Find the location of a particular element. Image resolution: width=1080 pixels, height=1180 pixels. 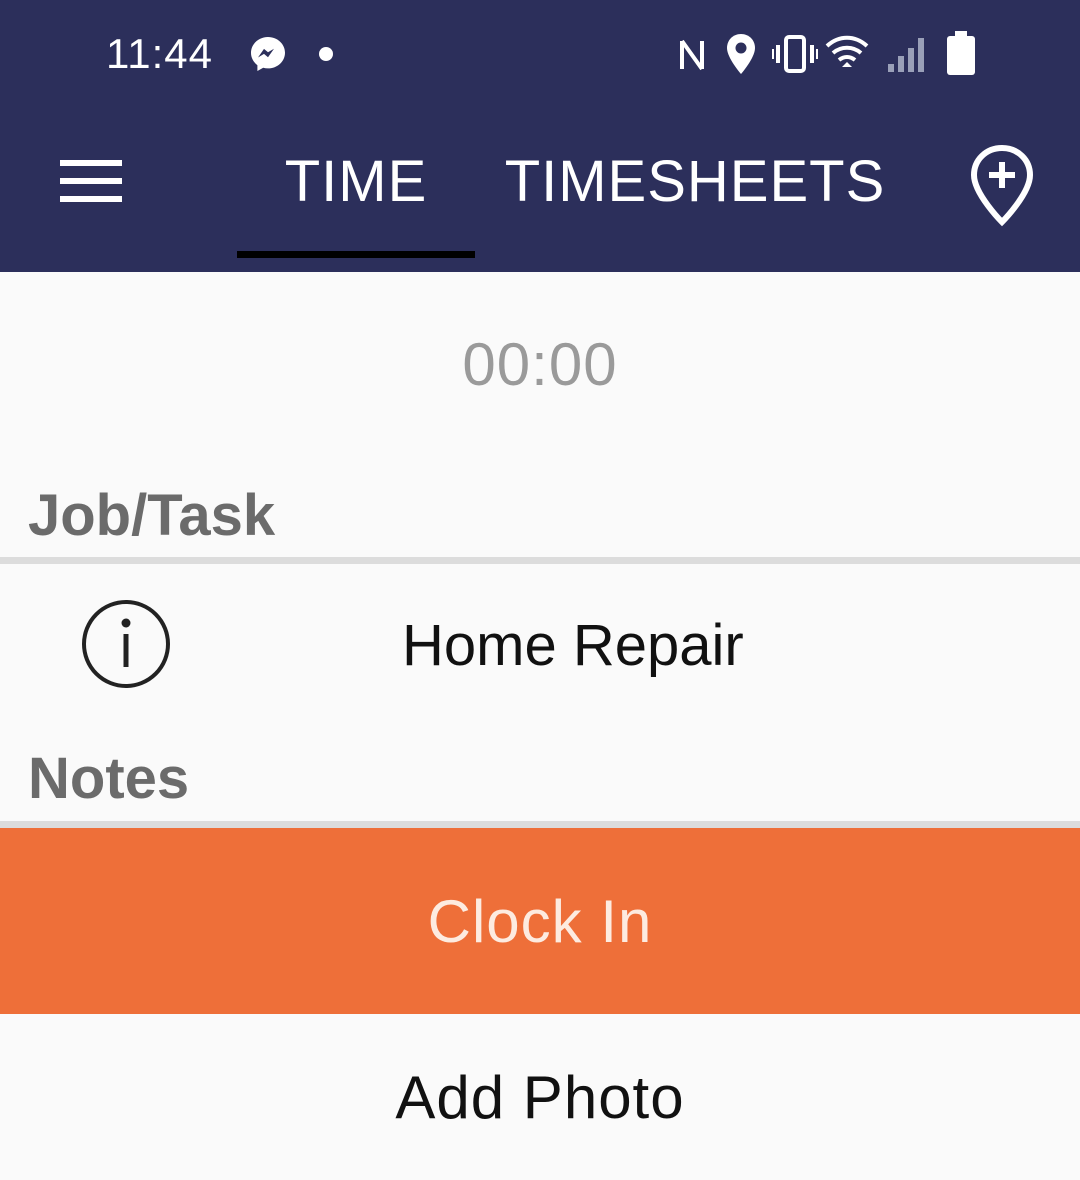

notes-label: Notes is located at coordinates (109, 778).